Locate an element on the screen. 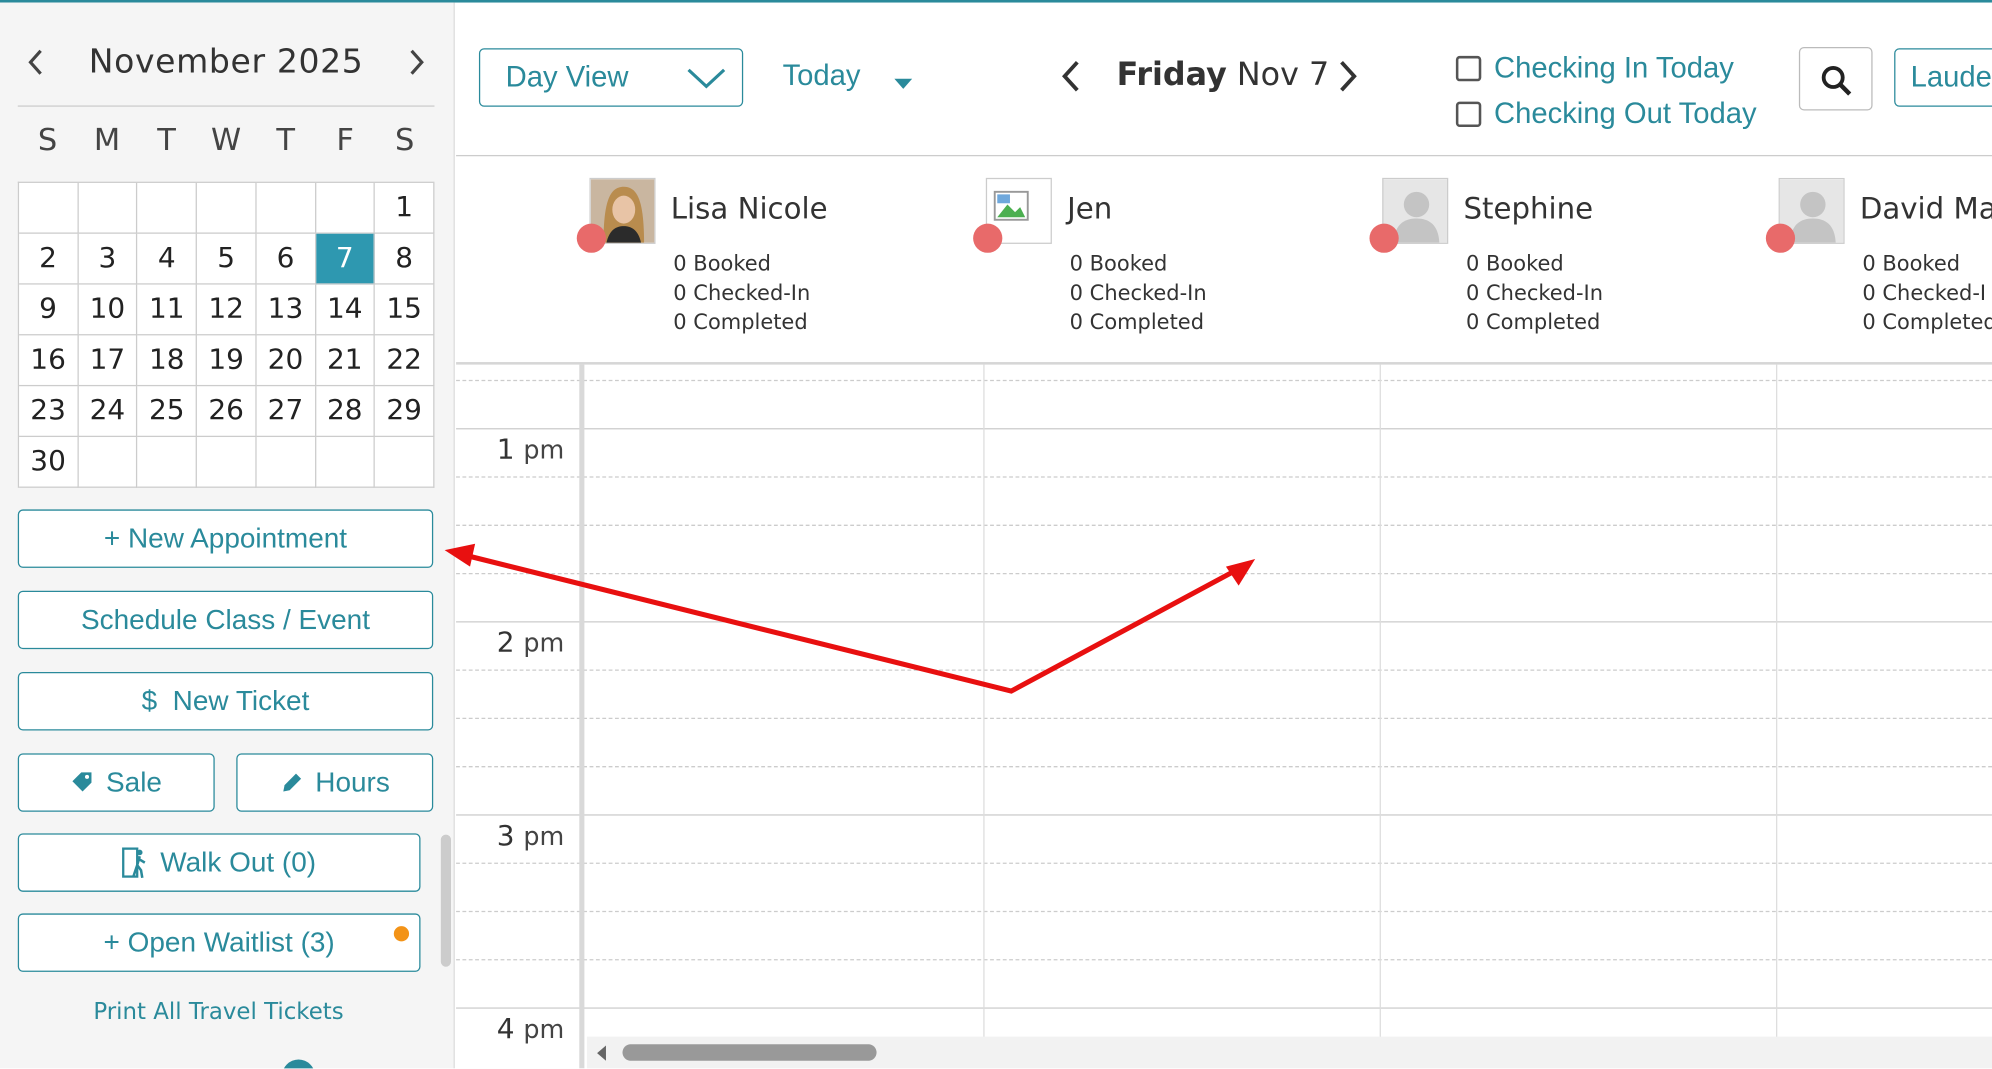 The width and height of the screenshot is (1992, 1069). calendar-day: 29 is located at coordinates (405, 412).